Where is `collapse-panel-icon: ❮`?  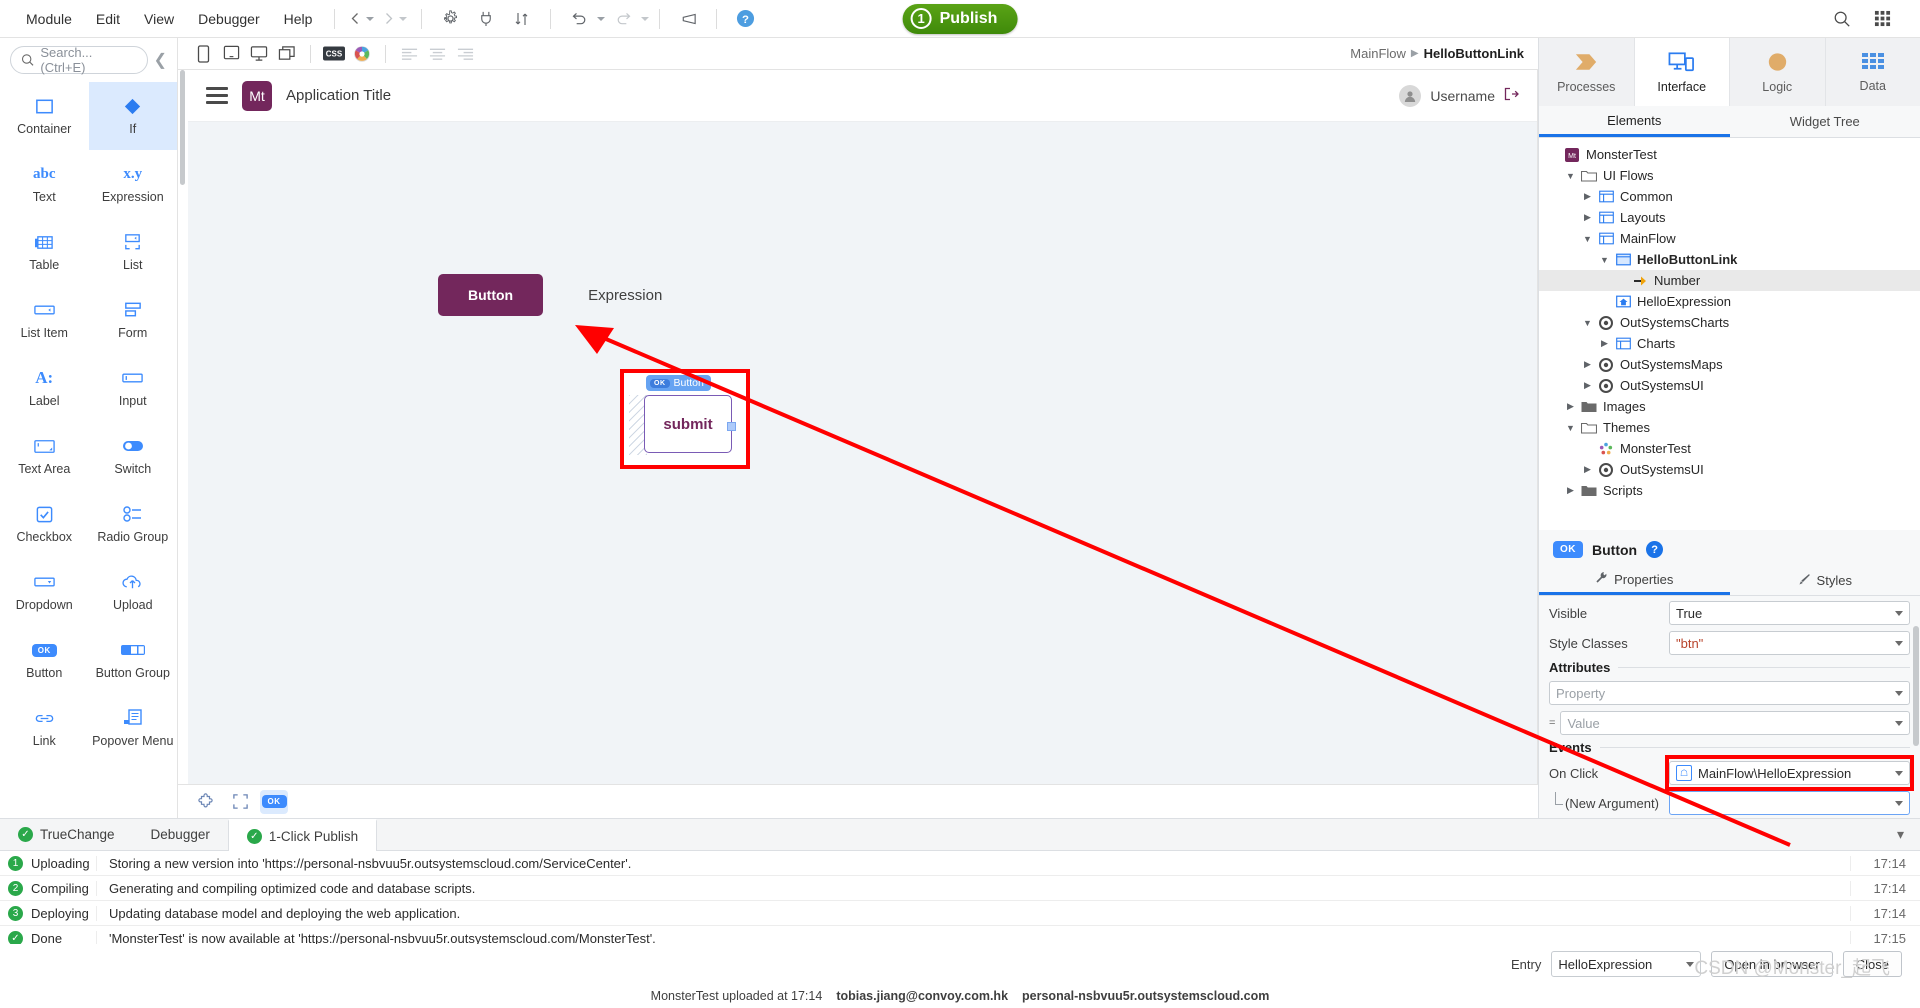
collapse-panel-icon: ❮ is located at coordinates (160, 60).